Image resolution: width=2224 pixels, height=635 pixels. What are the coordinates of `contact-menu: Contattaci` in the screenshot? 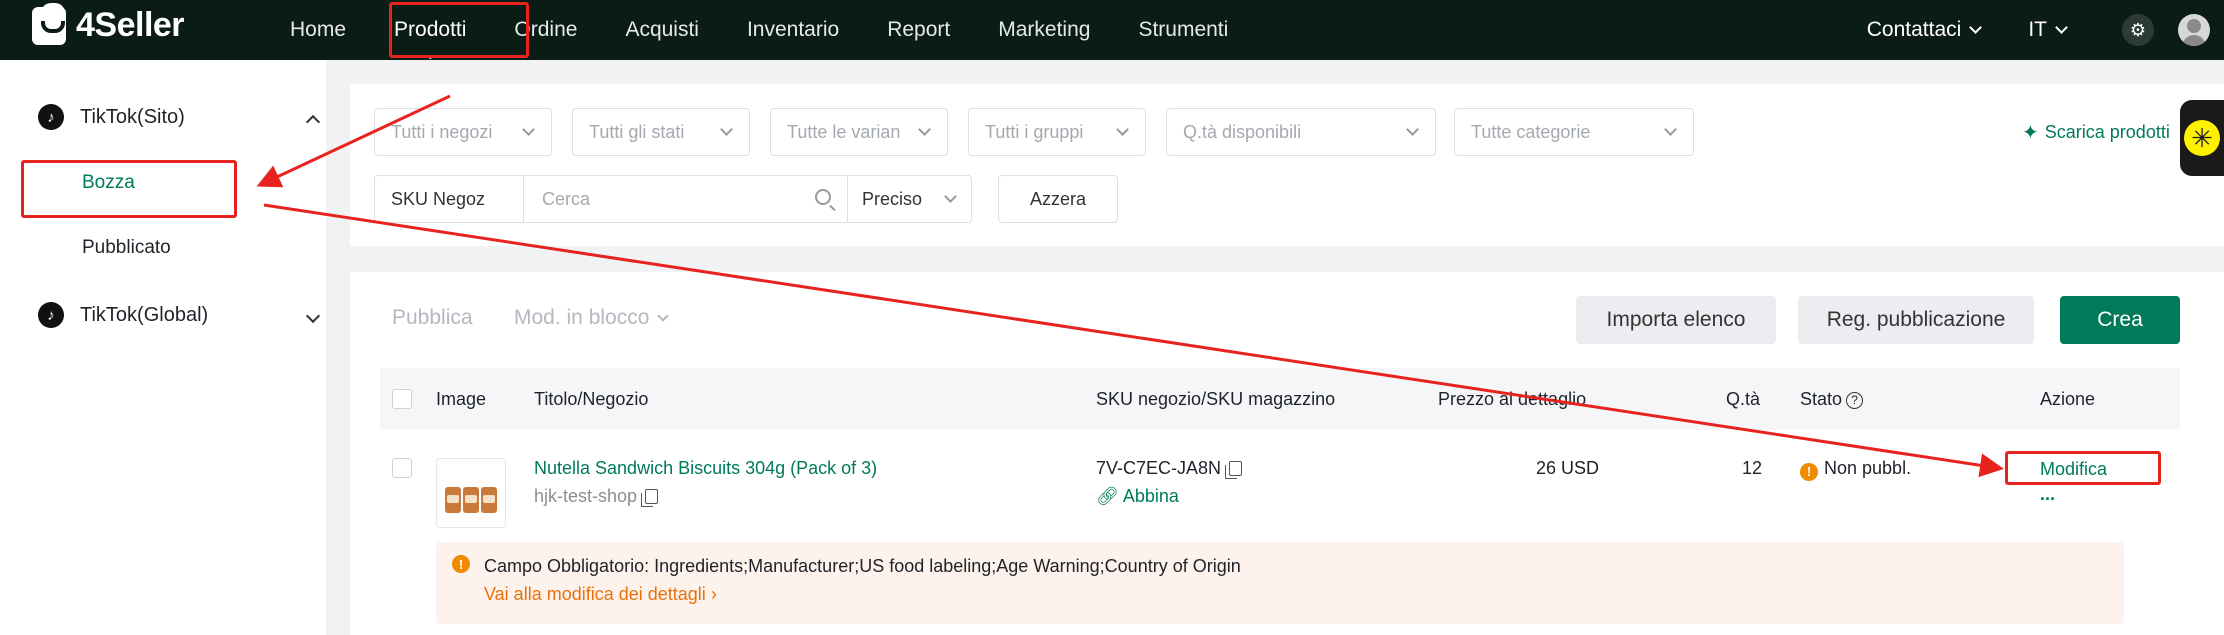 It's located at (1924, 30).